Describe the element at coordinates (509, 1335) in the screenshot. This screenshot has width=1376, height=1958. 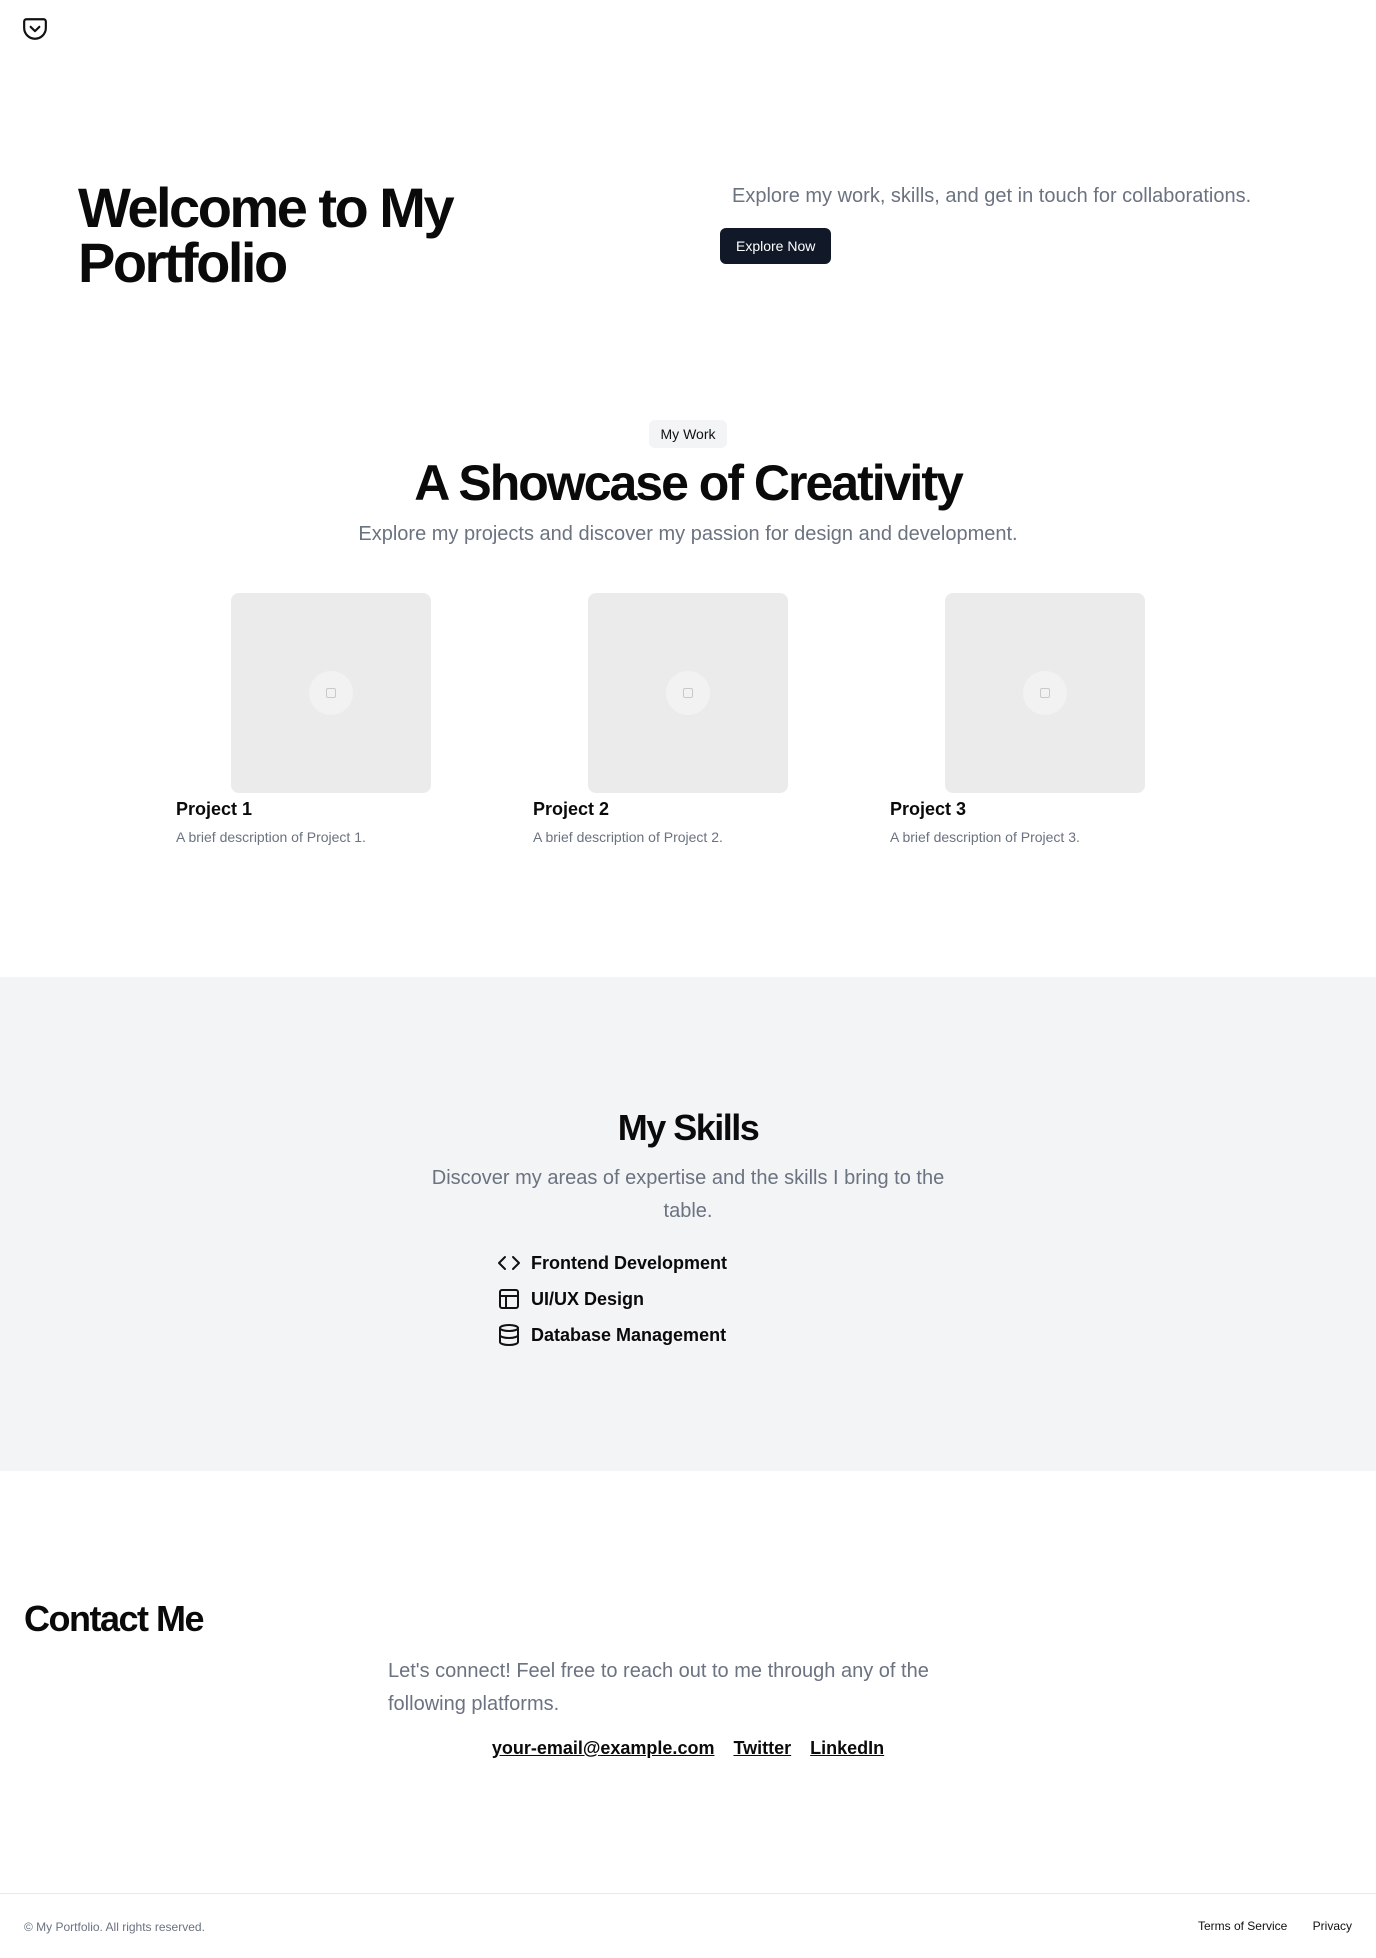
I see `database-icon` at that location.